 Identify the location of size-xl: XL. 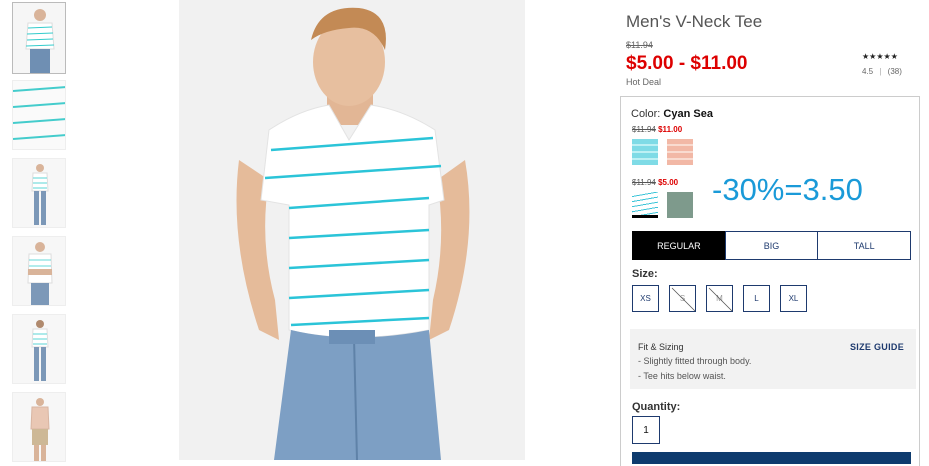
(793, 298).